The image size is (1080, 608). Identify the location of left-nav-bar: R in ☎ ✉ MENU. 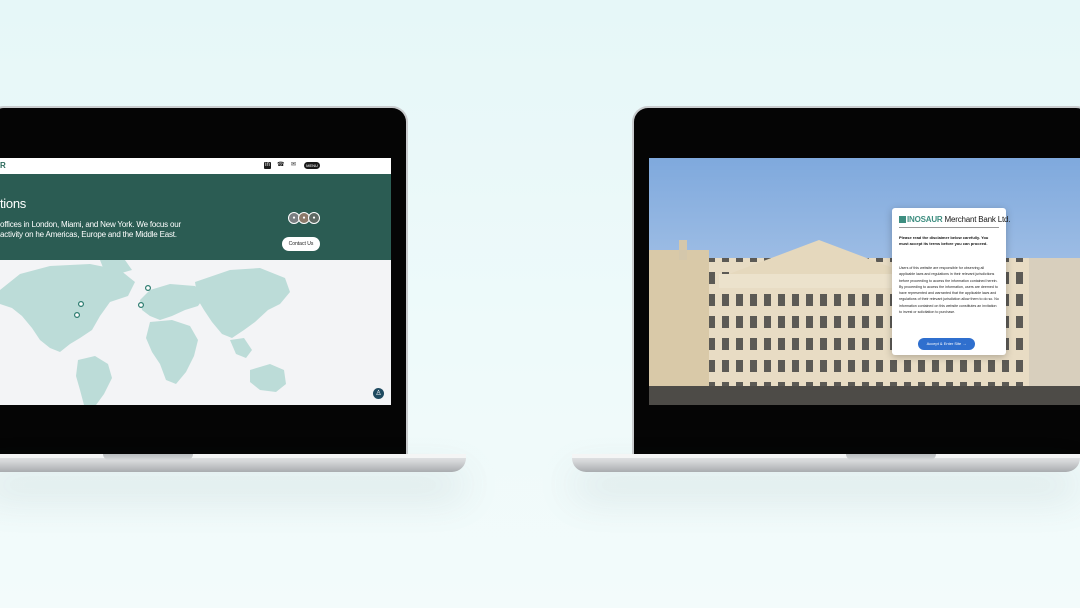
(195, 166).